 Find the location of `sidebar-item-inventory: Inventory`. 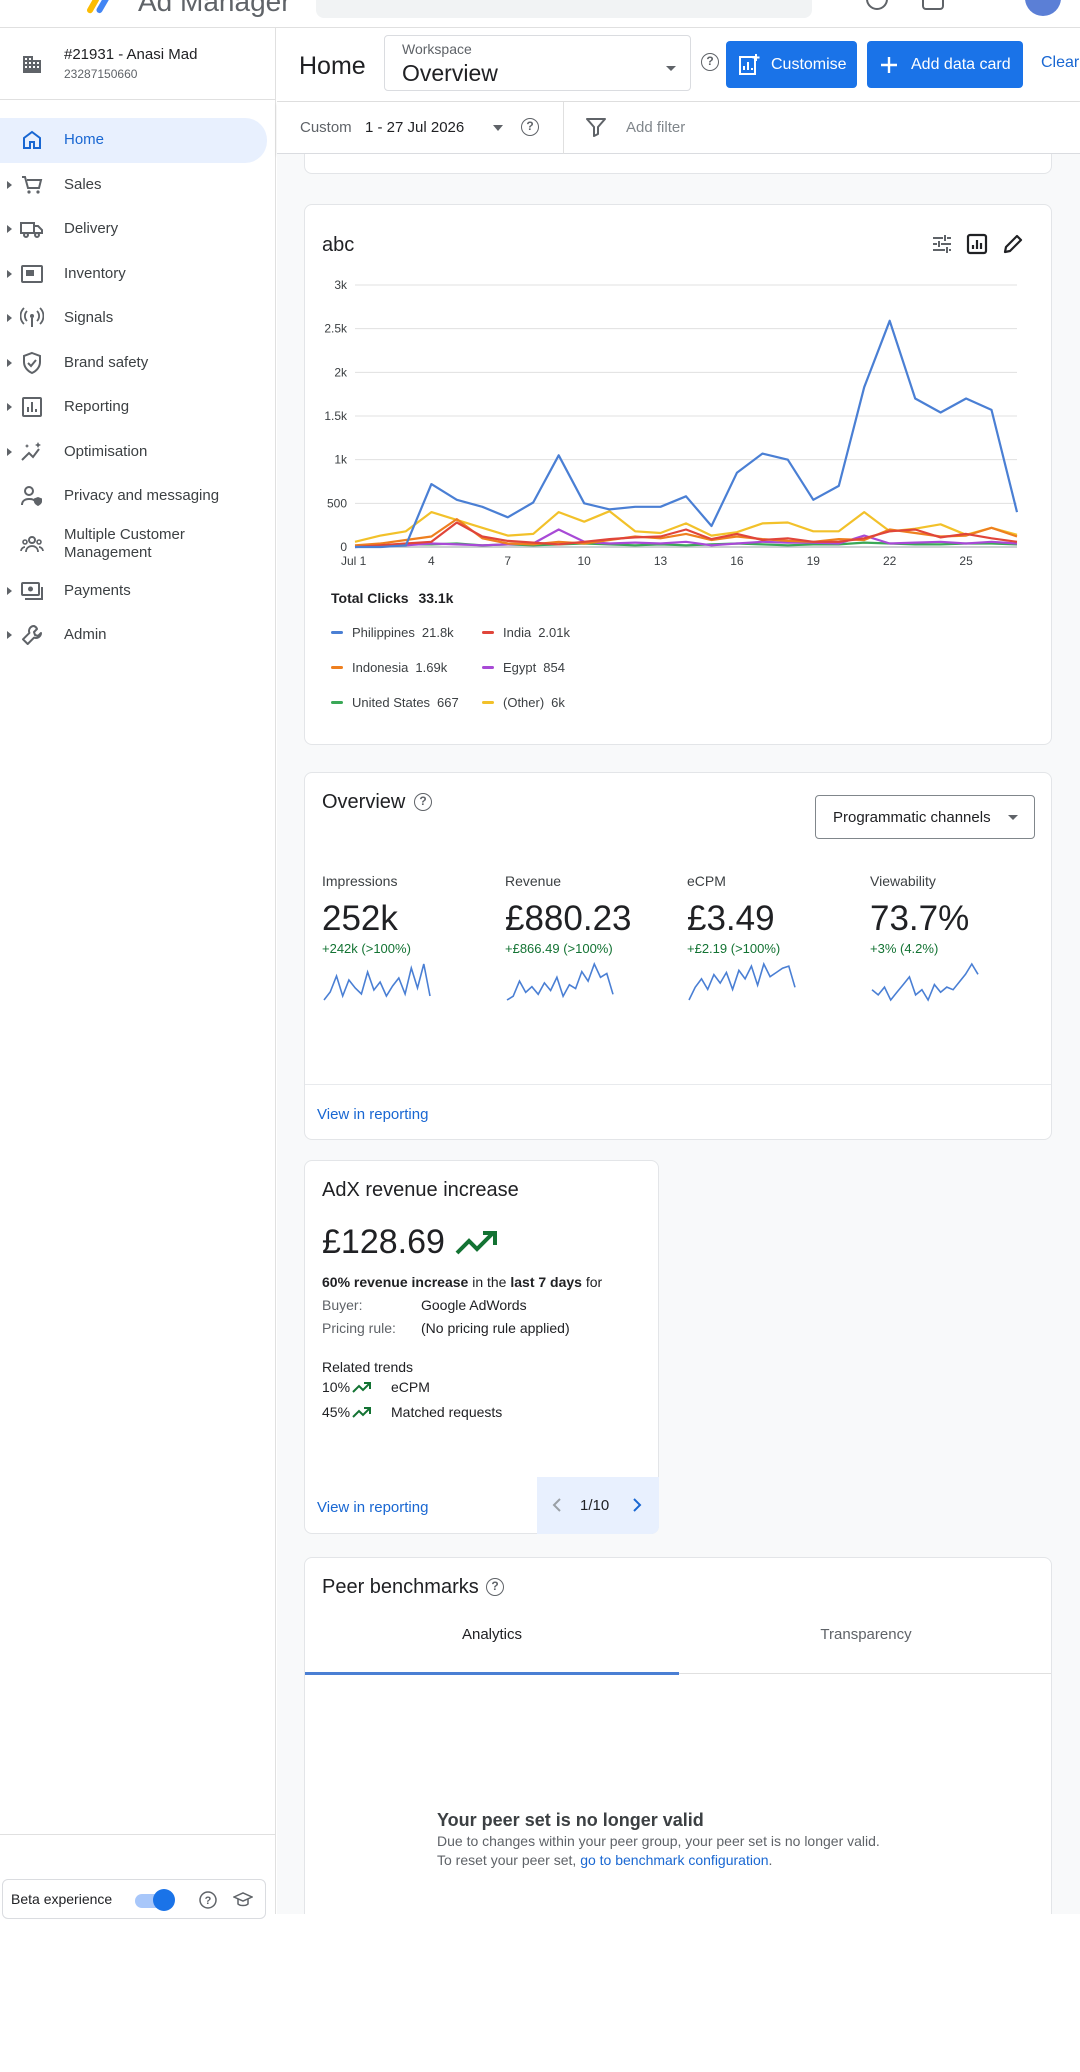

sidebar-item-inventory: Inventory is located at coordinates (138, 274).